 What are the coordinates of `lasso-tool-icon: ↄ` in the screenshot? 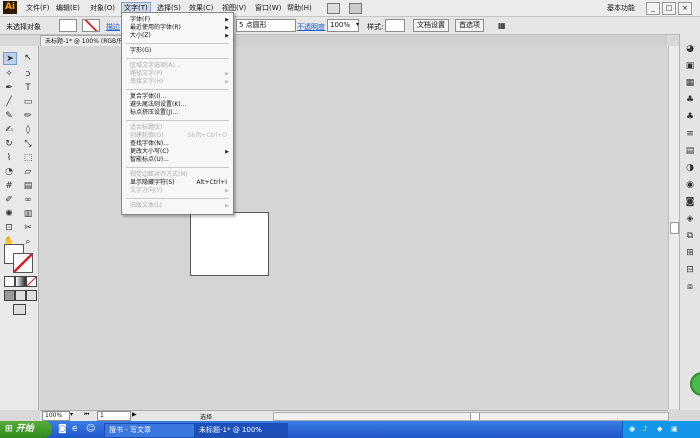 It's located at (28, 73).